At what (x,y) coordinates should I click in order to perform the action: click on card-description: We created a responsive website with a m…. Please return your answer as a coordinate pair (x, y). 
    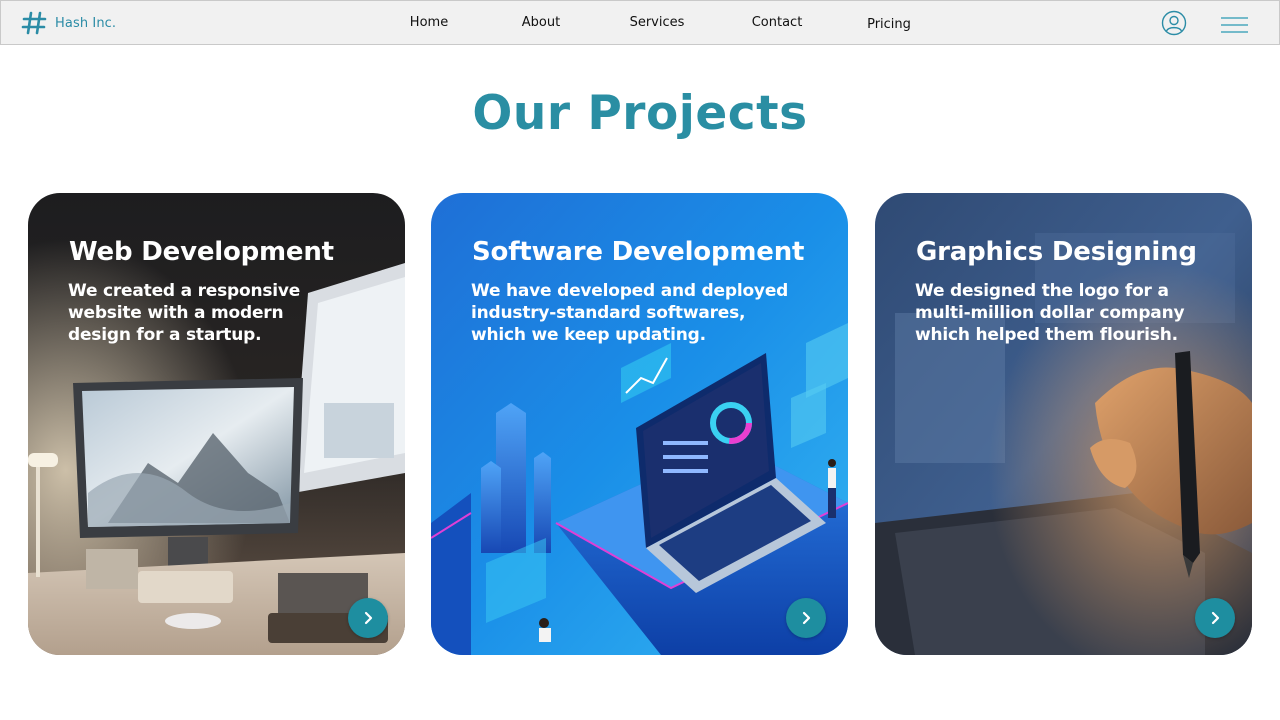
    Looking at the image, I should click on (184, 313).